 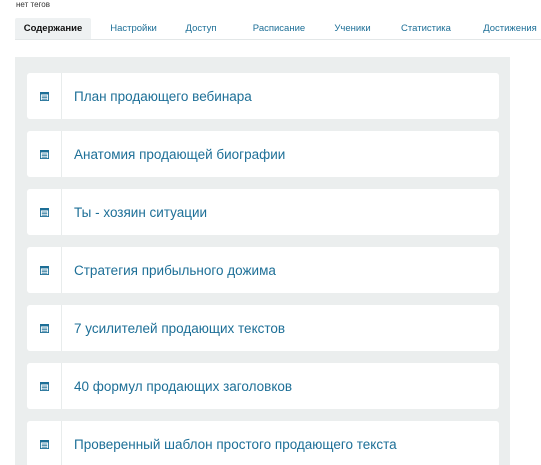 What do you see at coordinates (201, 28) in the screenshot?
I see `tab-access: Доступ` at bounding box center [201, 28].